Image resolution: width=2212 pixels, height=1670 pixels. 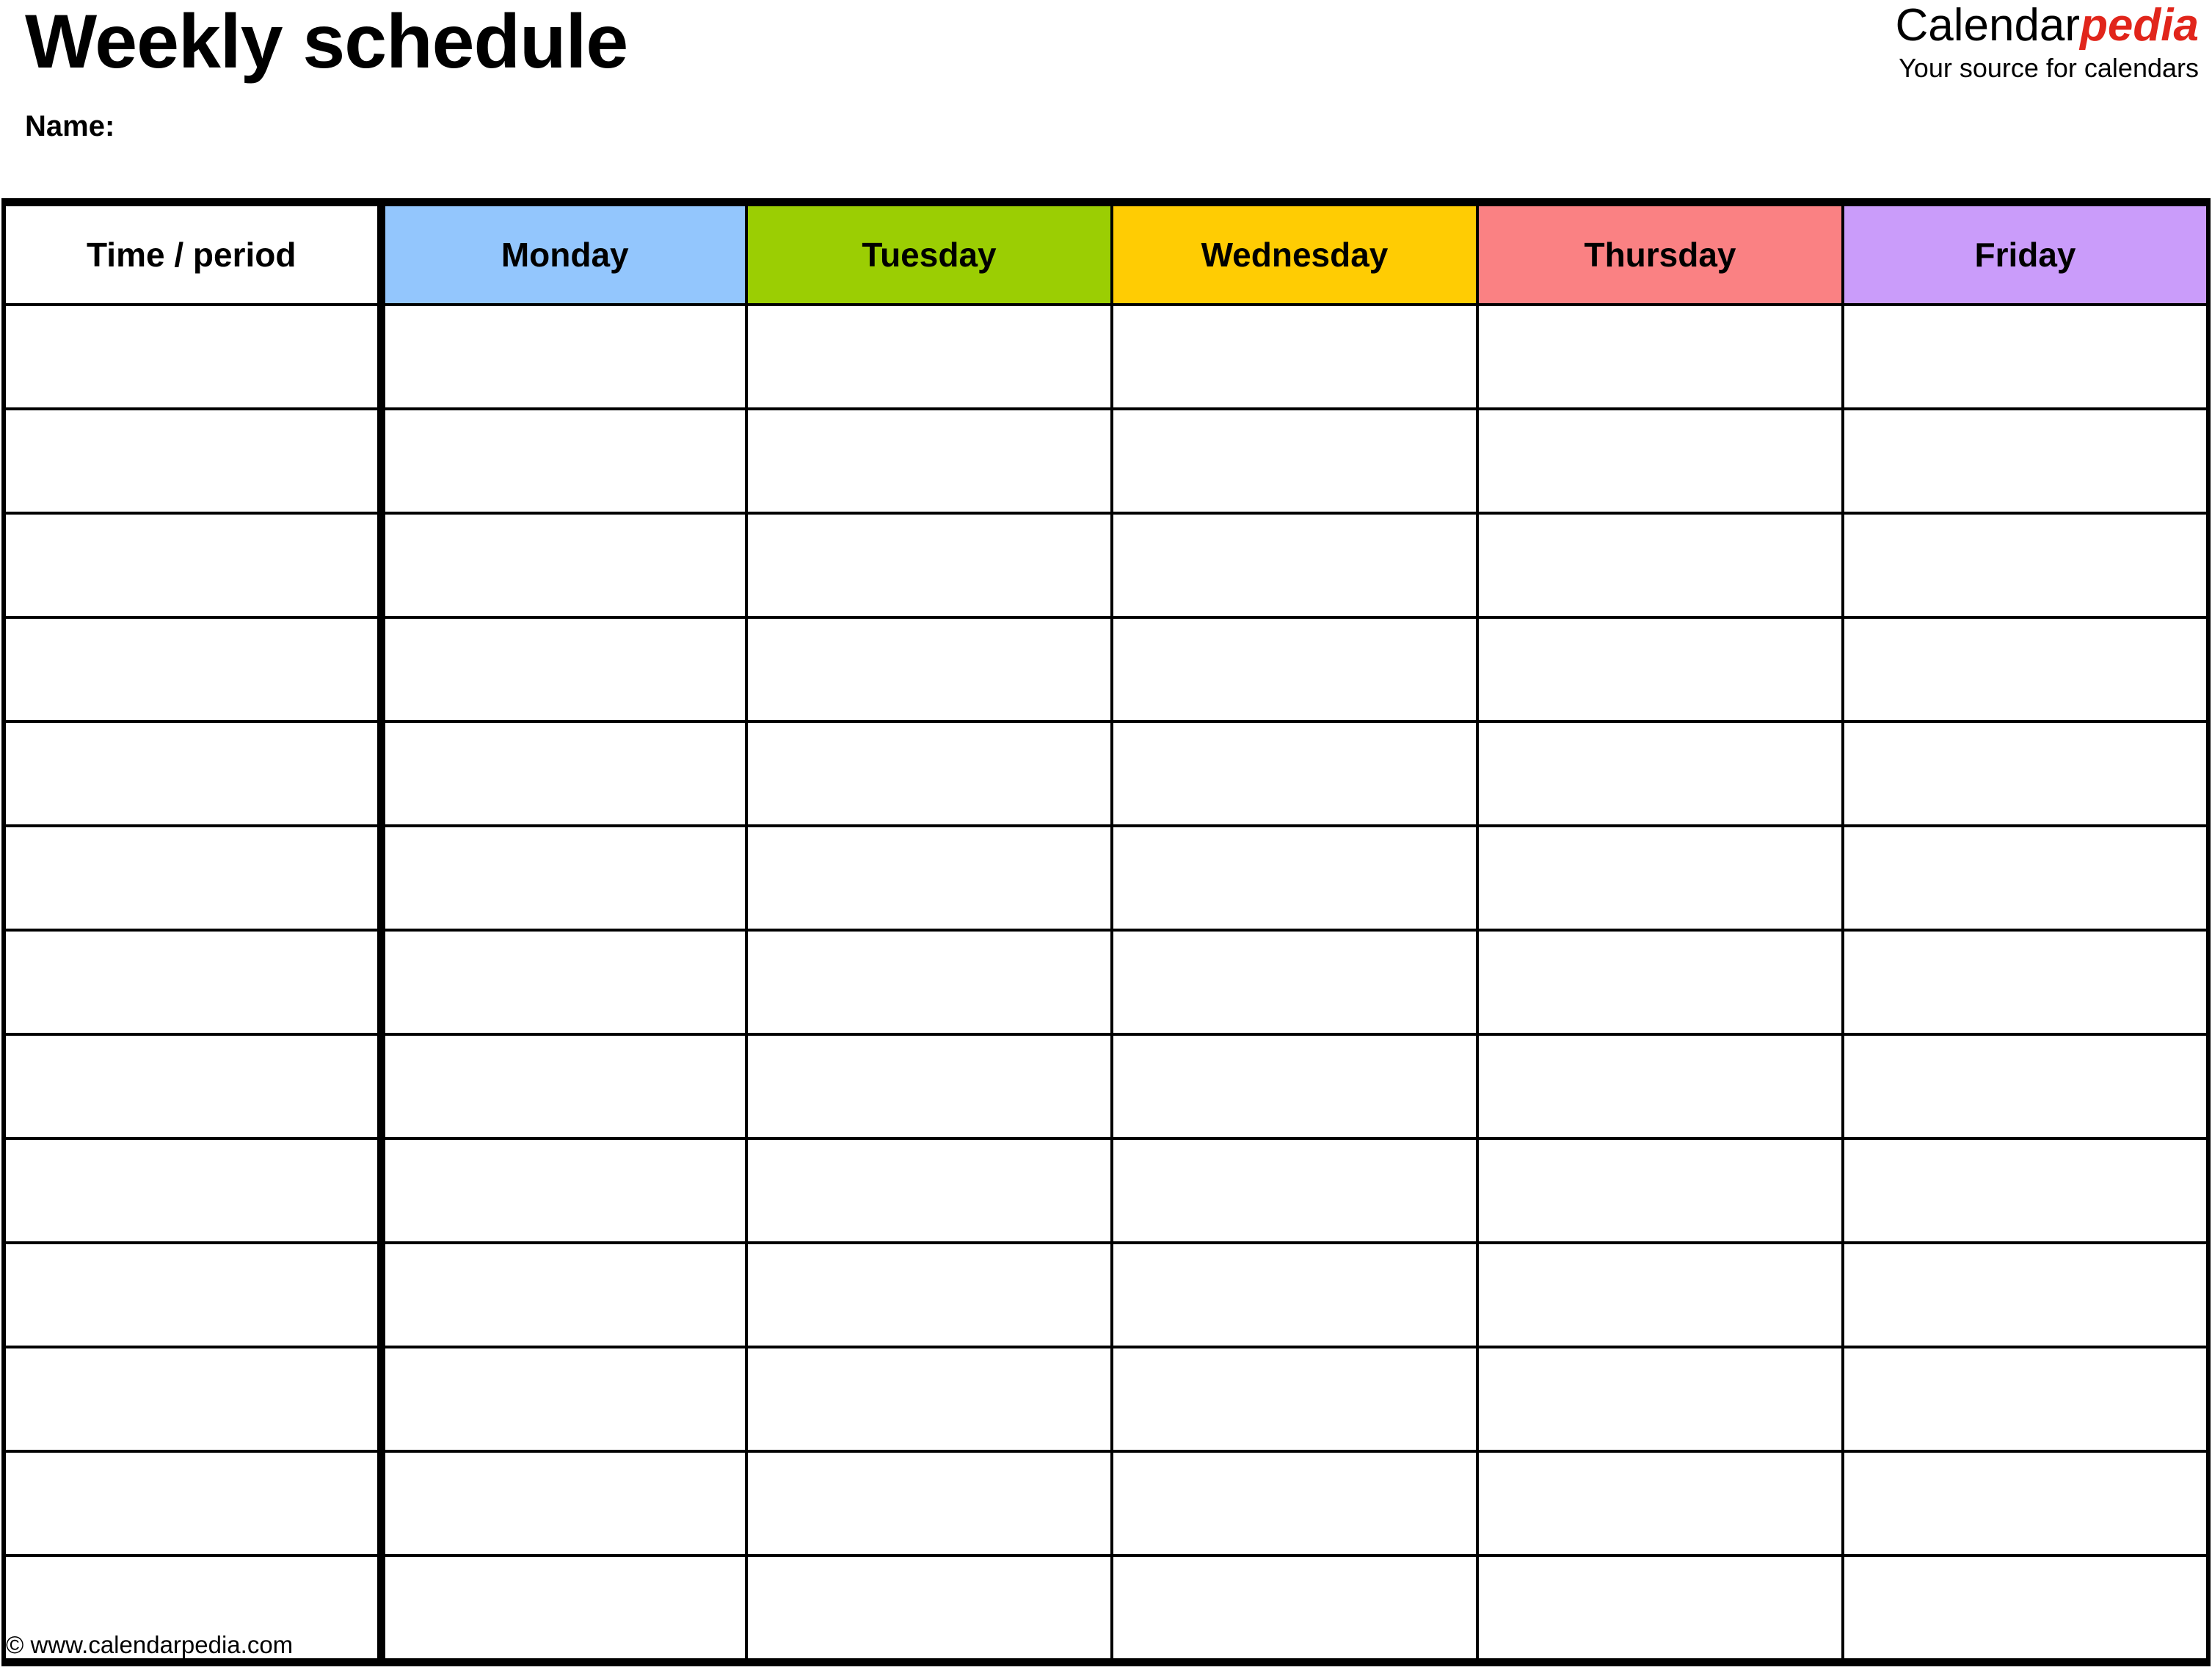 What do you see at coordinates (1988, 25) in the screenshot?
I see `brand-name-primary: Calendar` at bounding box center [1988, 25].